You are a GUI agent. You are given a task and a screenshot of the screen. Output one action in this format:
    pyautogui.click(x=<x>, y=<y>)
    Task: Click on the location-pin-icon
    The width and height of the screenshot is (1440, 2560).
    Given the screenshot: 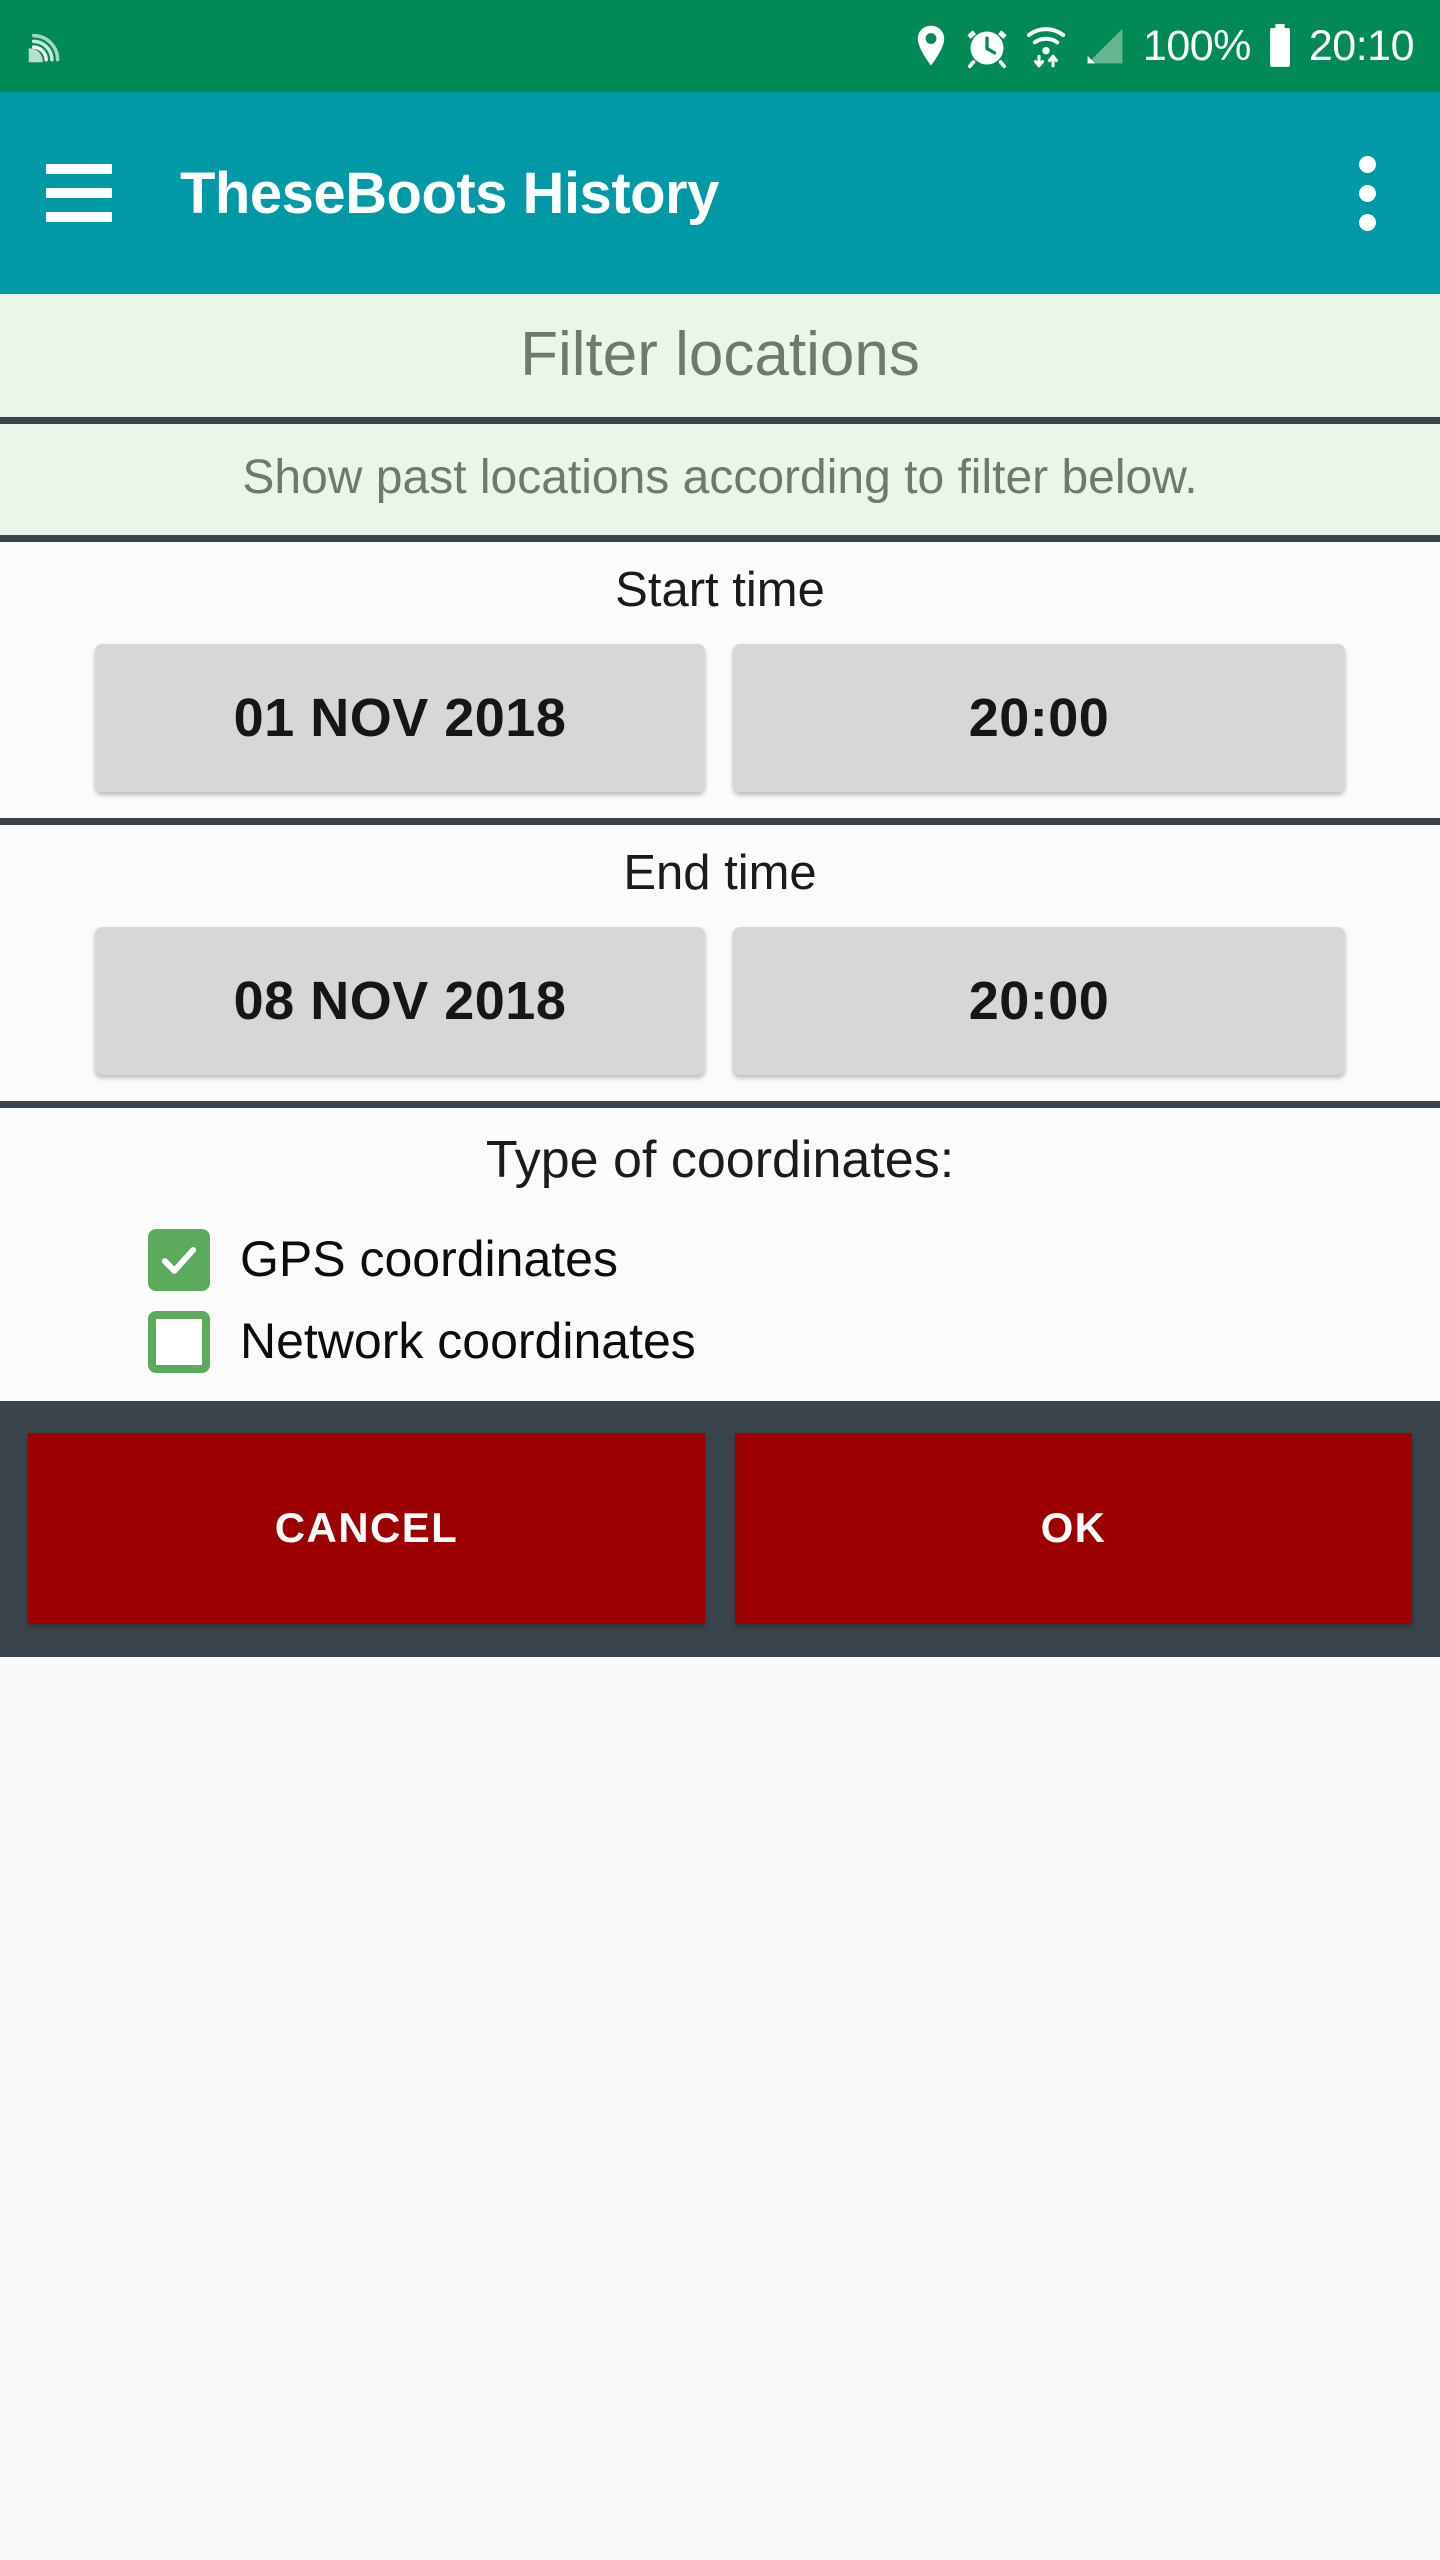 What is the action you would take?
    pyautogui.click(x=931, y=46)
    